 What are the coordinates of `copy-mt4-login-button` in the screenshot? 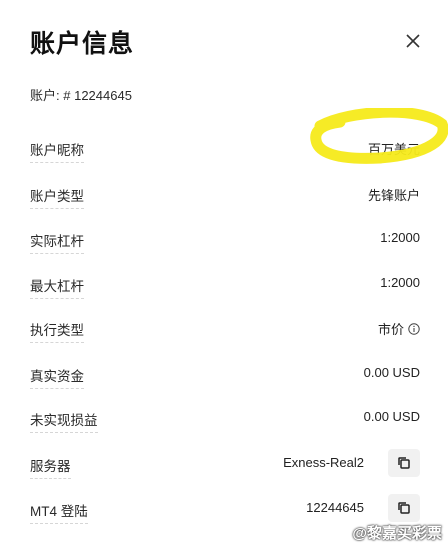 It's located at (404, 508).